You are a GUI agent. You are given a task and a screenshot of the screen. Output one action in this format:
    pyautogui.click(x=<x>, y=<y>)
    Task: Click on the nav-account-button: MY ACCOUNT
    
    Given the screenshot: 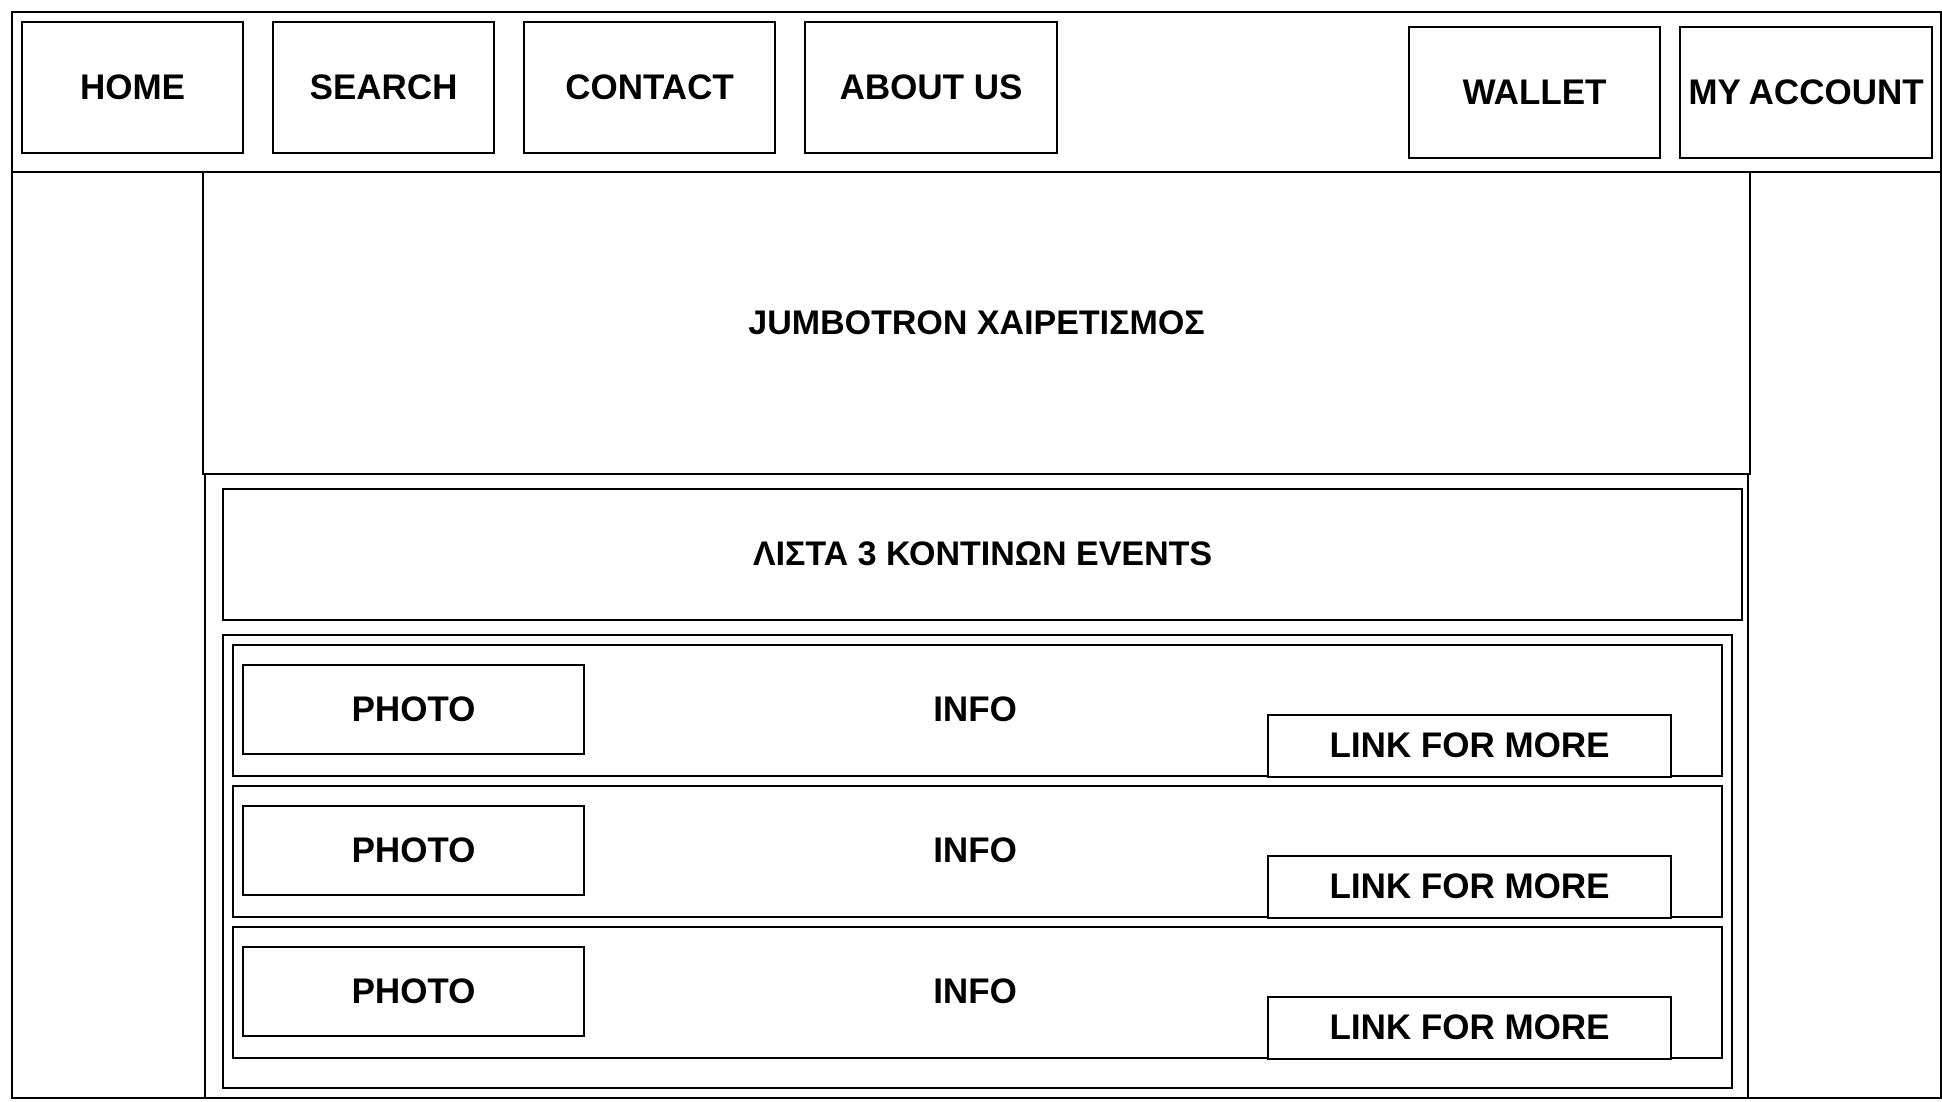 What is the action you would take?
    pyautogui.click(x=1806, y=92)
    